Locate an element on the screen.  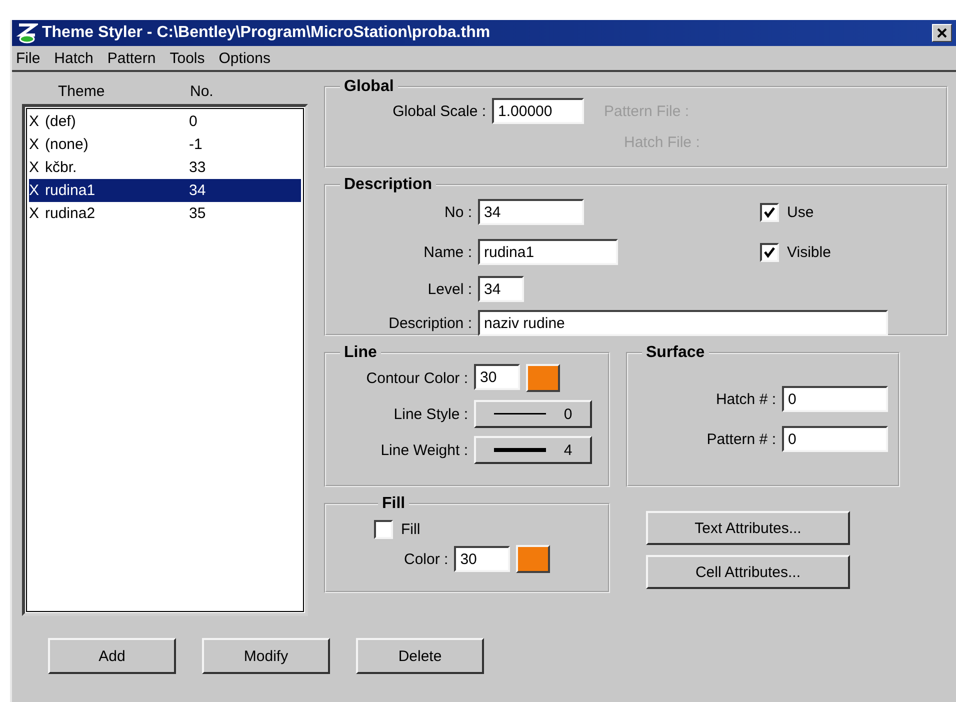
field-label: Pattern # : is located at coordinates (741, 439).